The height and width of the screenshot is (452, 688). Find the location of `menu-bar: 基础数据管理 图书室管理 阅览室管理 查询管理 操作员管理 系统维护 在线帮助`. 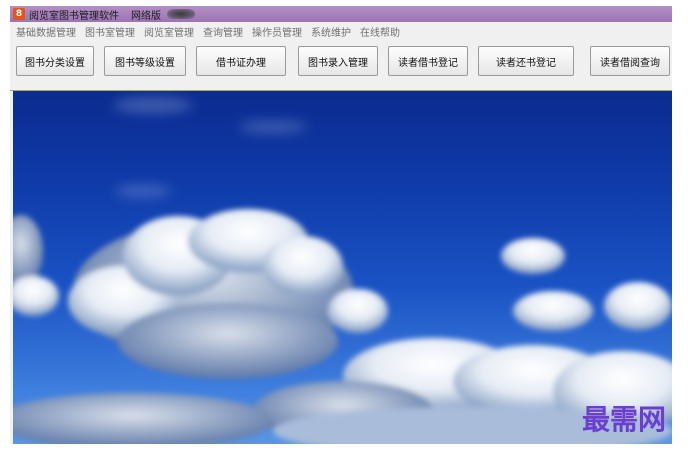

menu-bar: 基础数据管理 图书室管理 阅览室管理 查询管理 操作员管理 系统维护 在线帮助 is located at coordinates (341, 31).